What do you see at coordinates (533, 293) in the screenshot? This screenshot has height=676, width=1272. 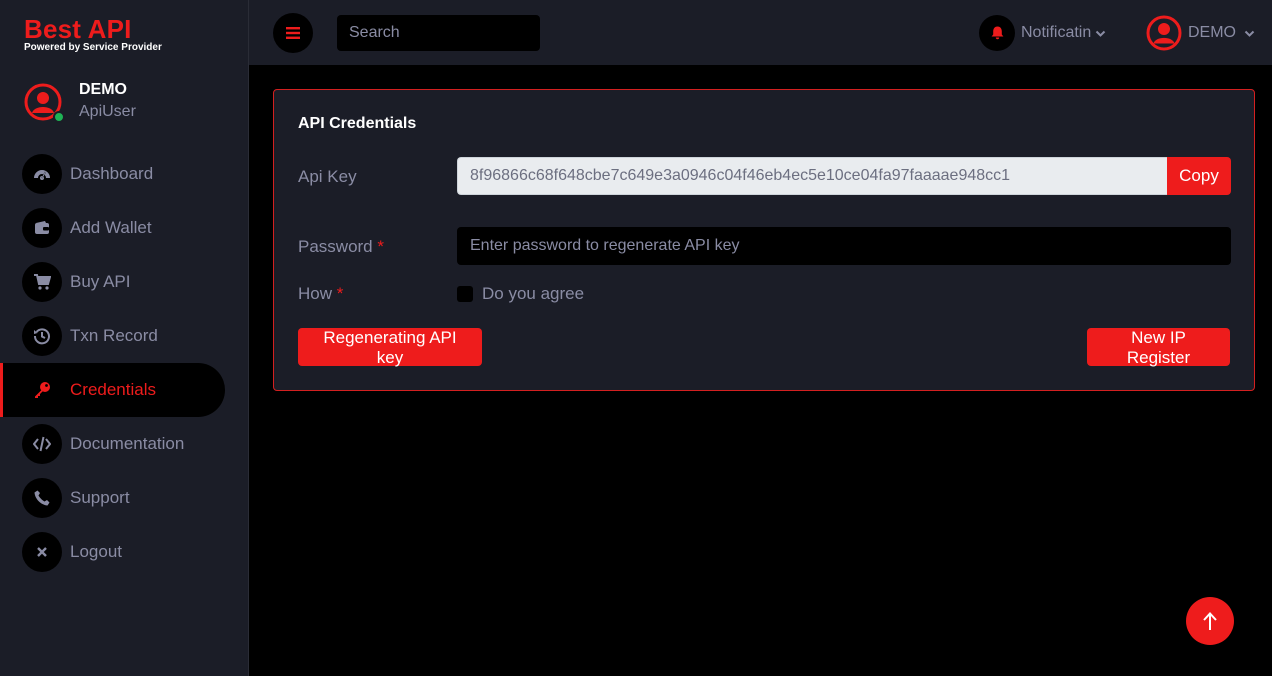 I see `agree-label: Do you agree` at bounding box center [533, 293].